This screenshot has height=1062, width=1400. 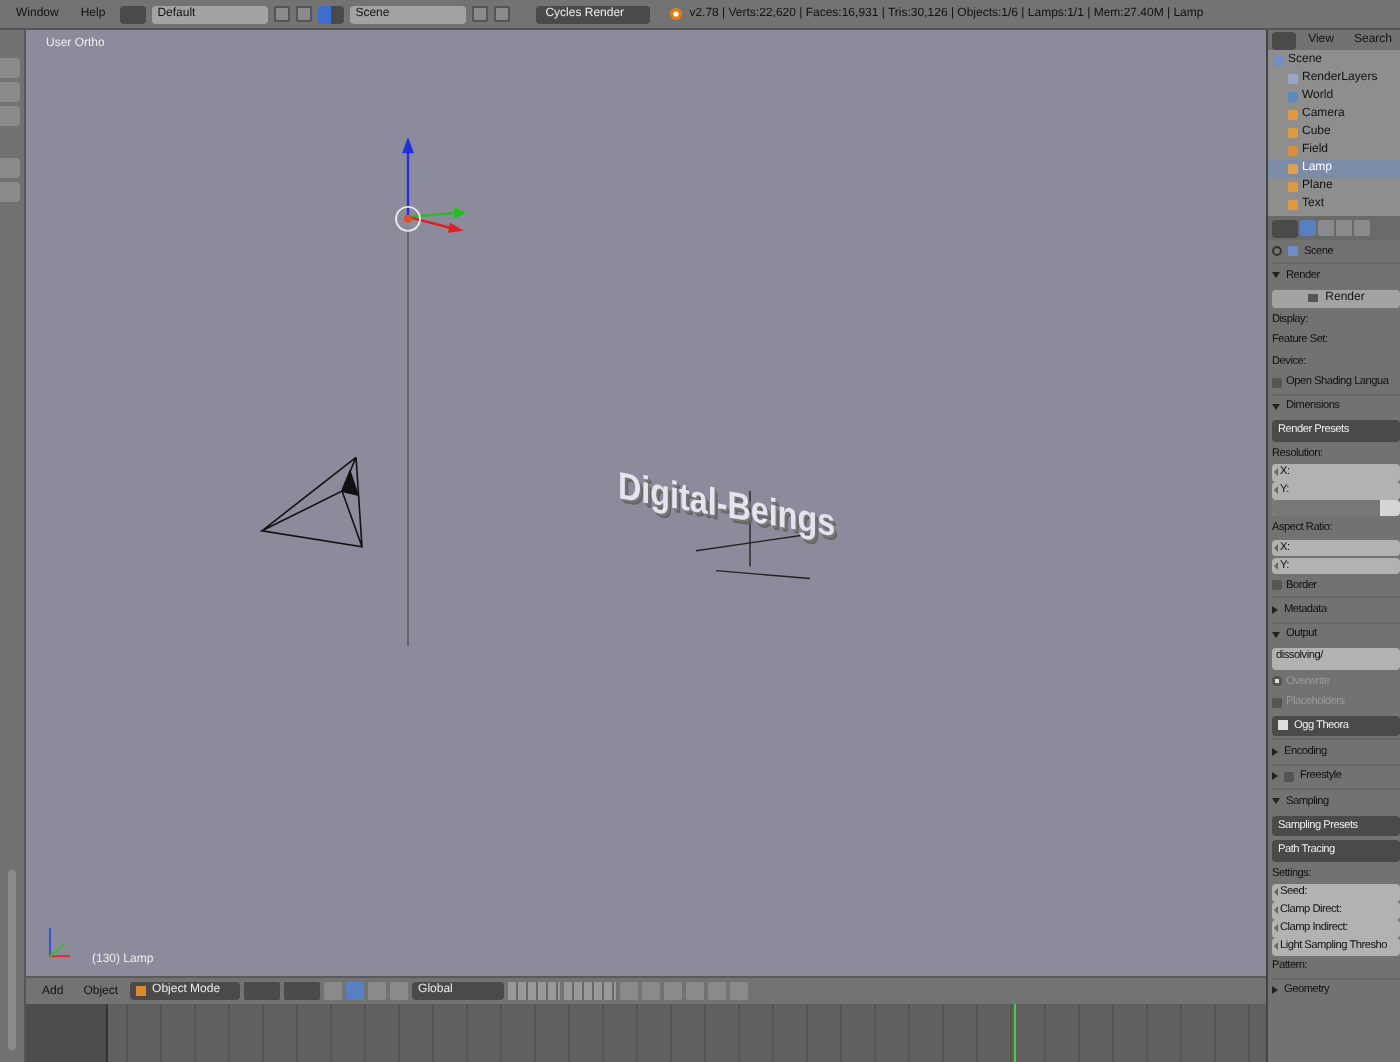 I want to click on checkbox, so click(x=1289, y=776).